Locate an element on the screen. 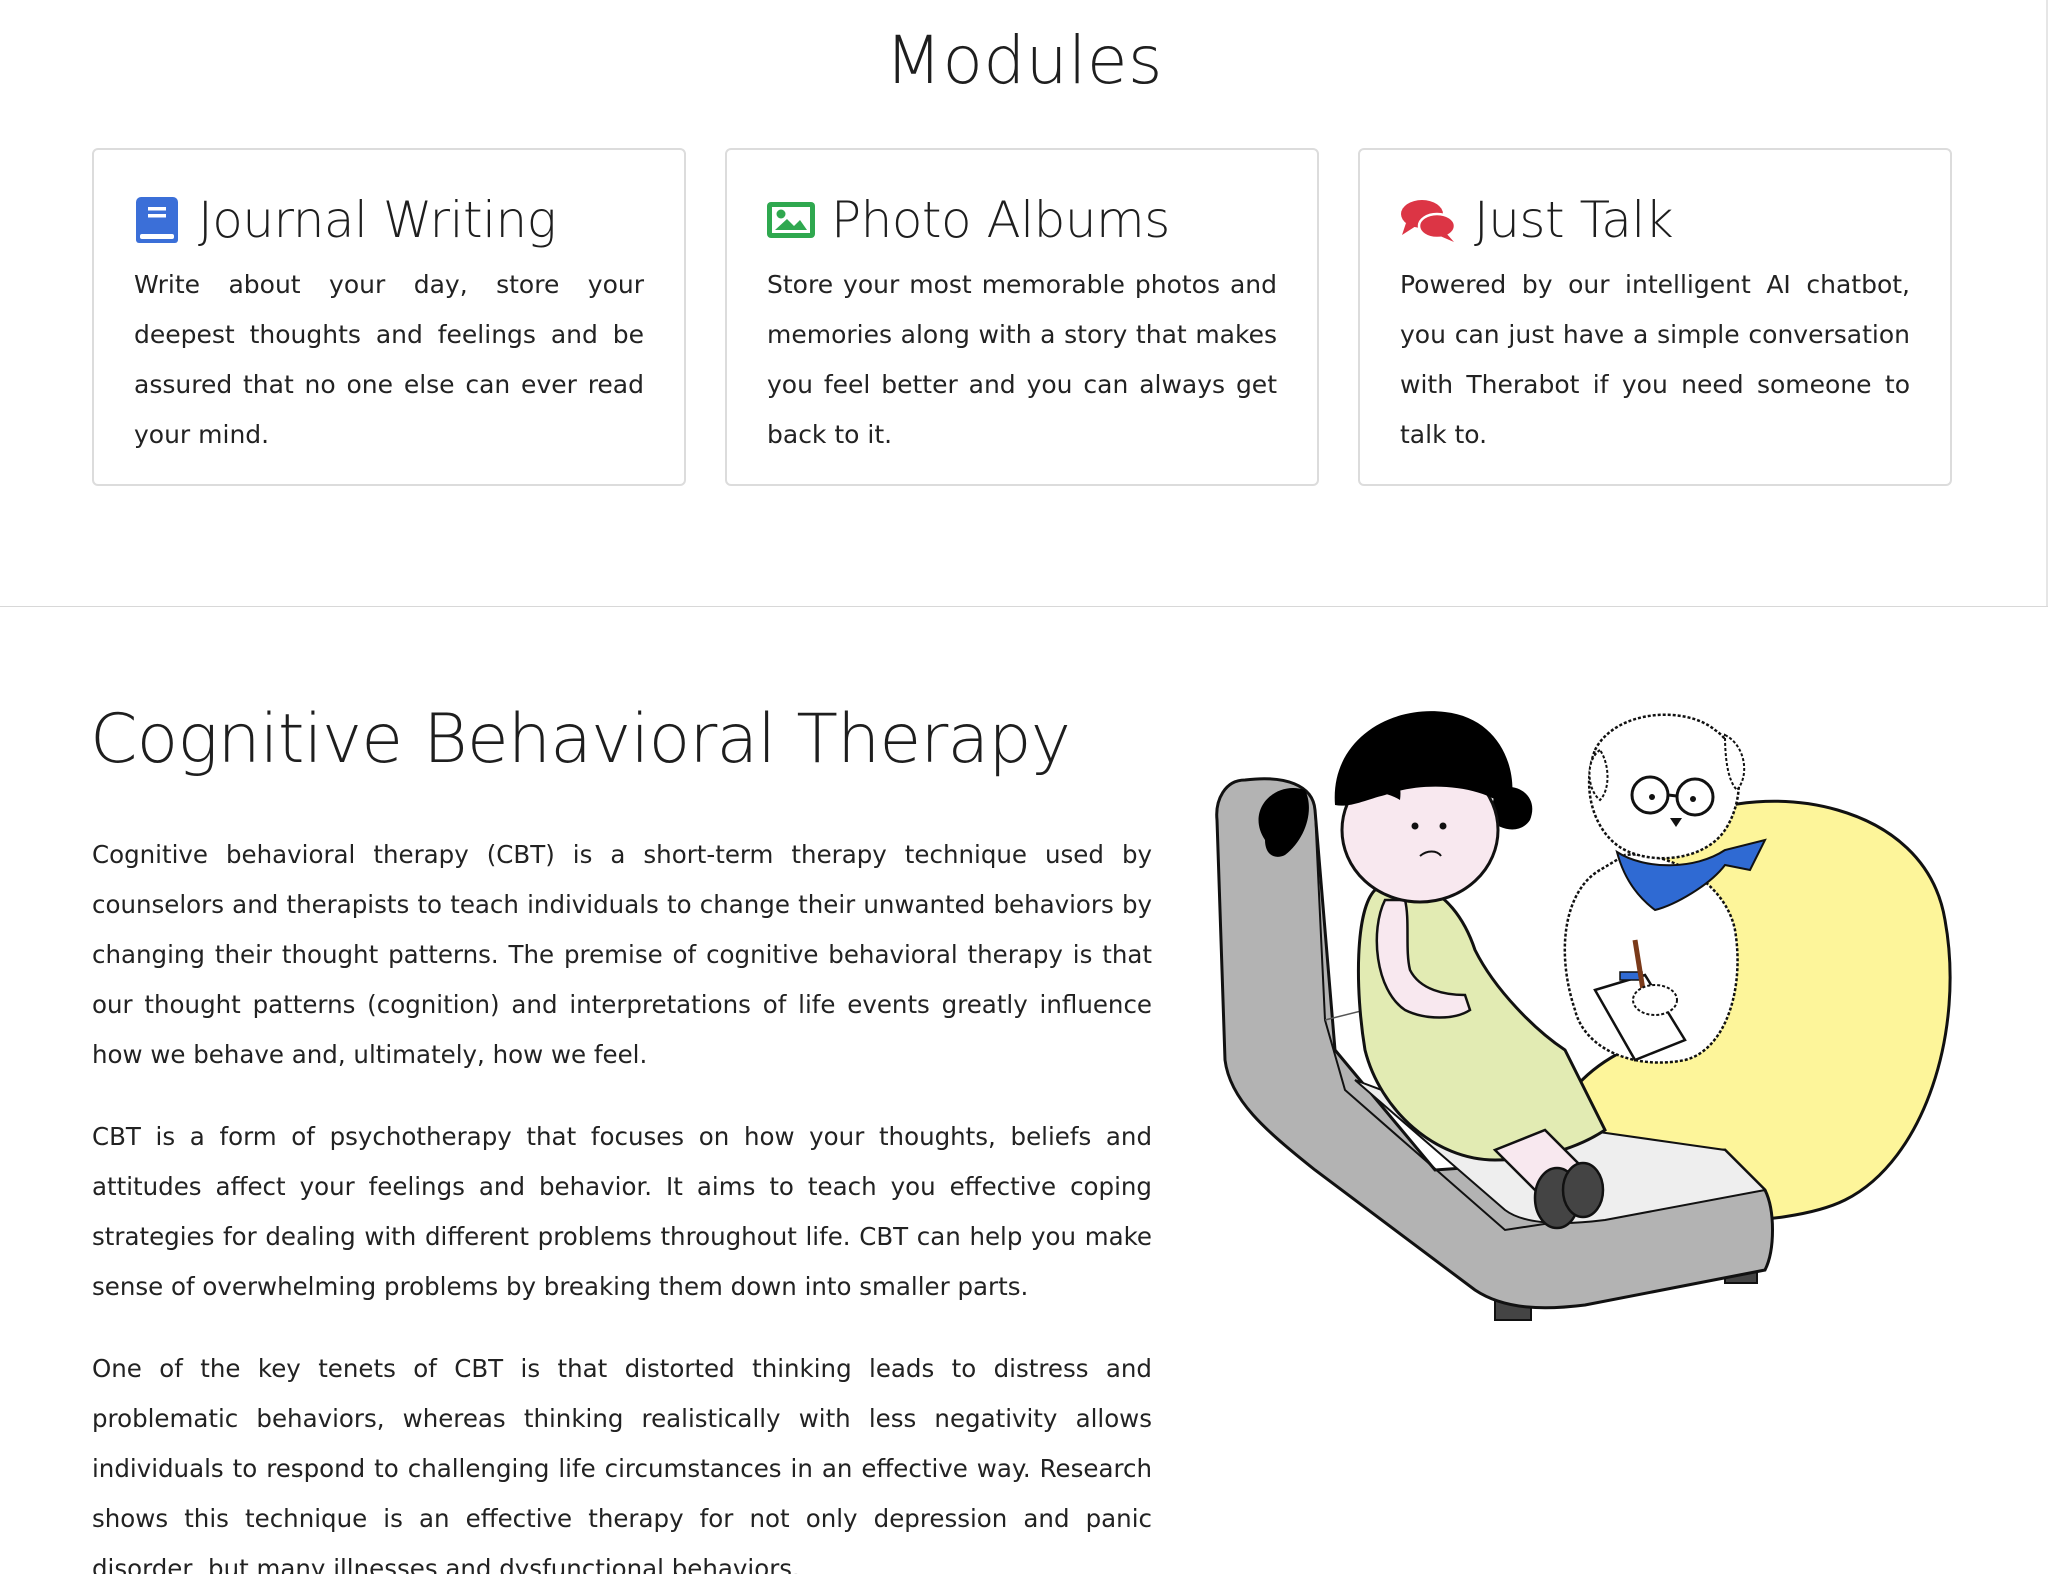 Image resolution: width=2048 pixels, height=1574 pixels. card-header: Just Talk is located at coordinates (1537, 220).